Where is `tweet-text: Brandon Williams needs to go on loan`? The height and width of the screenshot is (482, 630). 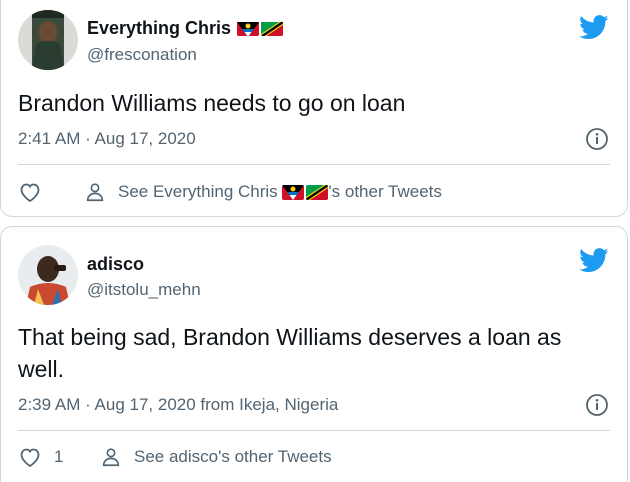 tweet-text: Brandon Williams needs to go on loan is located at coordinates (212, 103).